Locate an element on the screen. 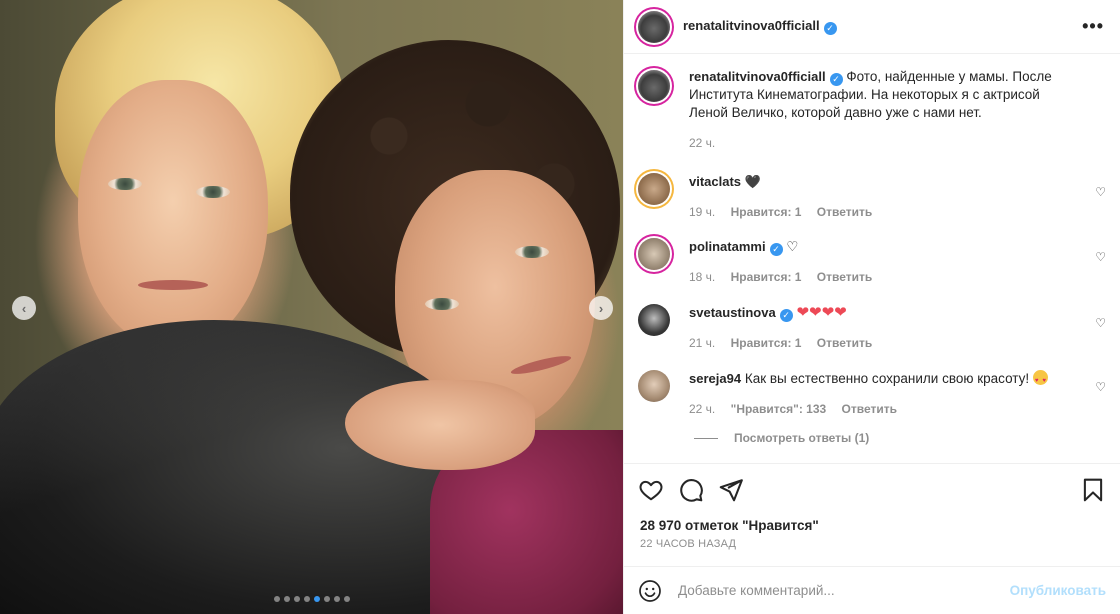  chevron-right-icon: › is located at coordinates (601, 308).